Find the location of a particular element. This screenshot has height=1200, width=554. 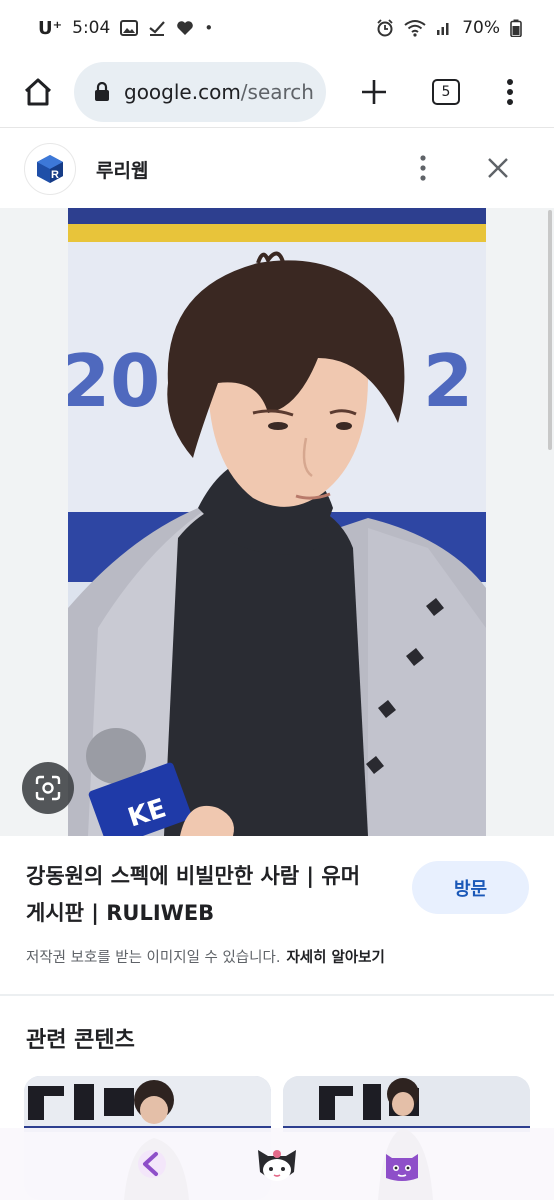

alarm-icon is located at coordinates (385, 28).